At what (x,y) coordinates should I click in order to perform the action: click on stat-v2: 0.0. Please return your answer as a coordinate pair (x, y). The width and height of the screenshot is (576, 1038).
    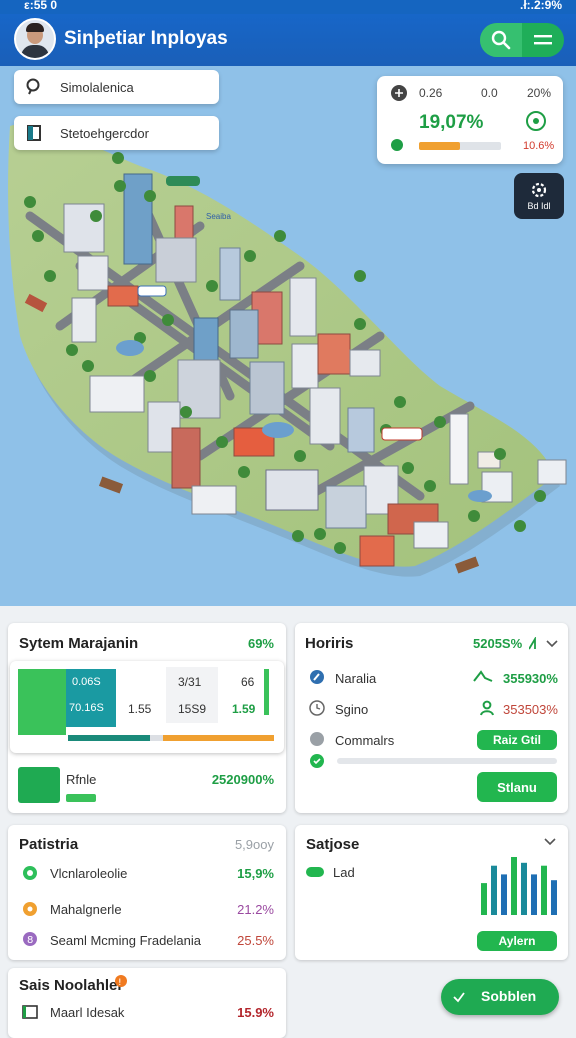
    Looking at the image, I should click on (489, 93).